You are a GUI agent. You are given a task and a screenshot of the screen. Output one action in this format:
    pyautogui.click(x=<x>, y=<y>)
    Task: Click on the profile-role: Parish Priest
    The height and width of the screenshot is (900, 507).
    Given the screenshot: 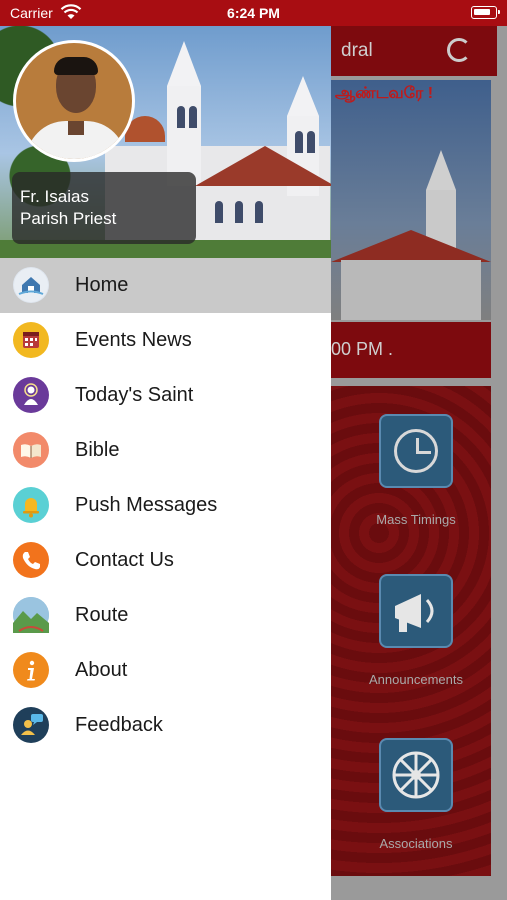 What is the action you would take?
    pyautogui.click(x=68, y=218)
    